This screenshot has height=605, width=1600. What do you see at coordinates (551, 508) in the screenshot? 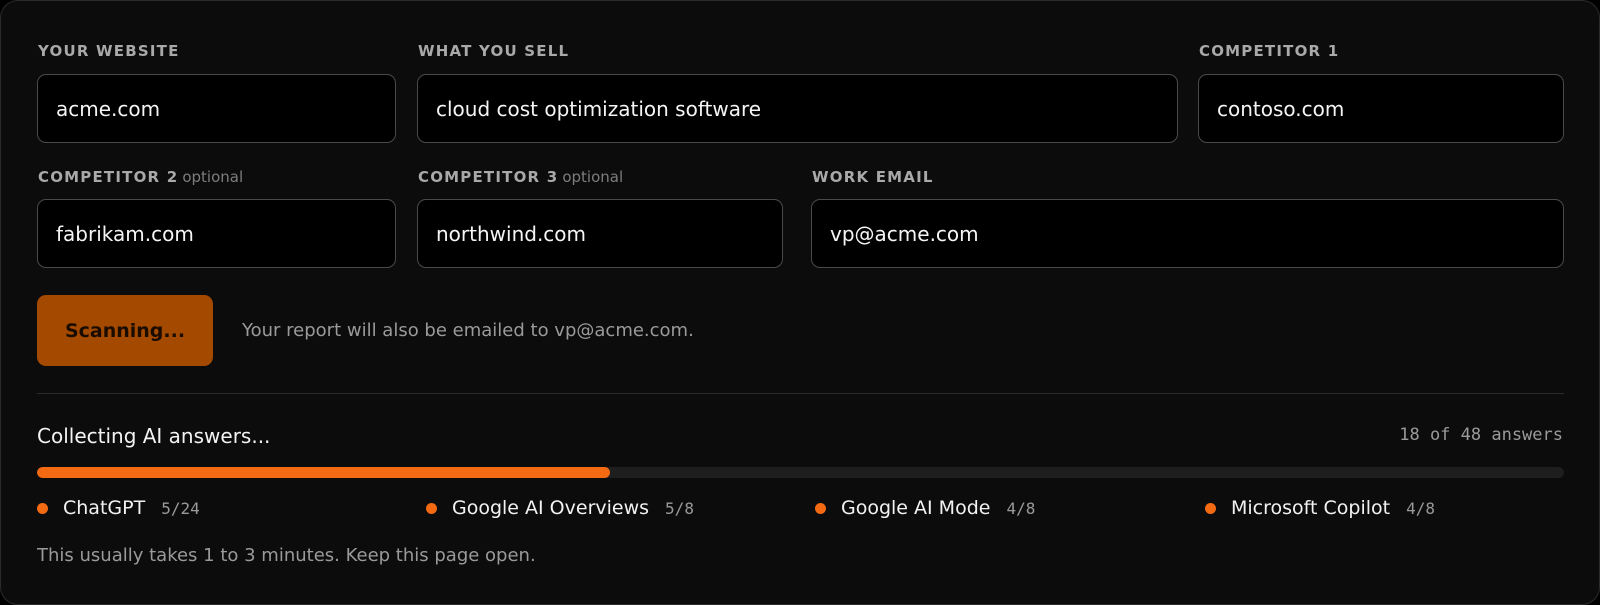
I see `engine-name: Google AI Overviews` at bounding box center [551, 508].